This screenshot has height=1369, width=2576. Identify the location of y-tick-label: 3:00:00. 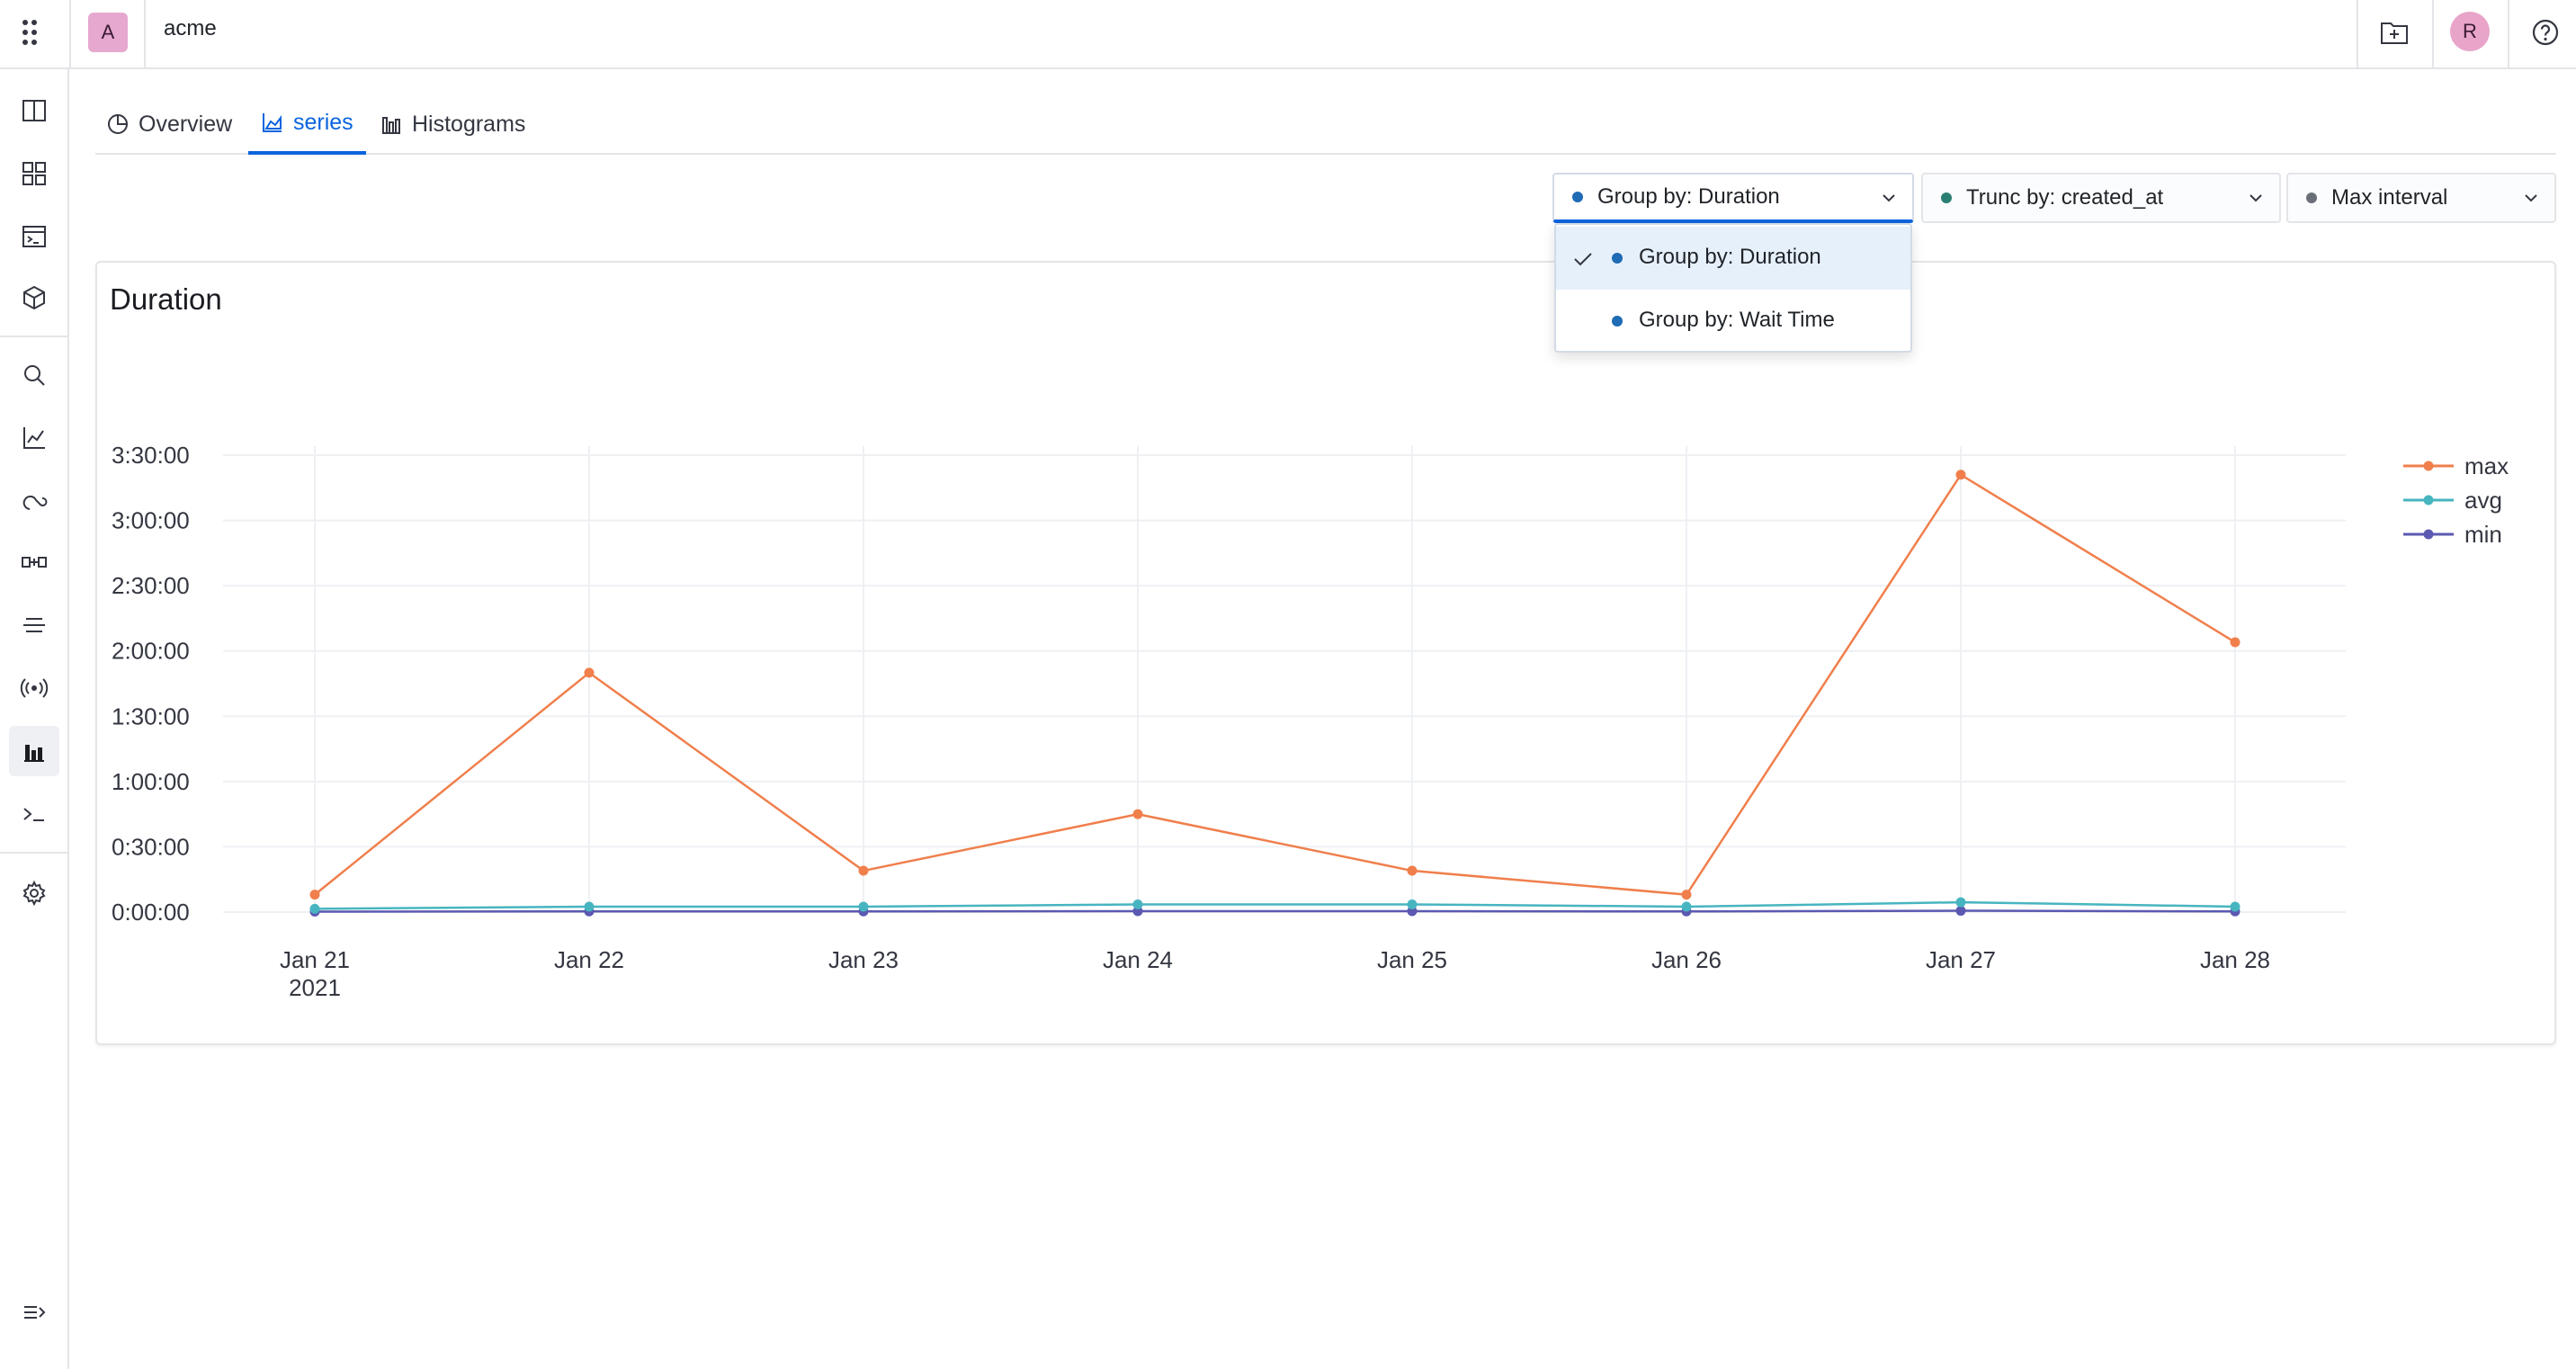
(151, 521).